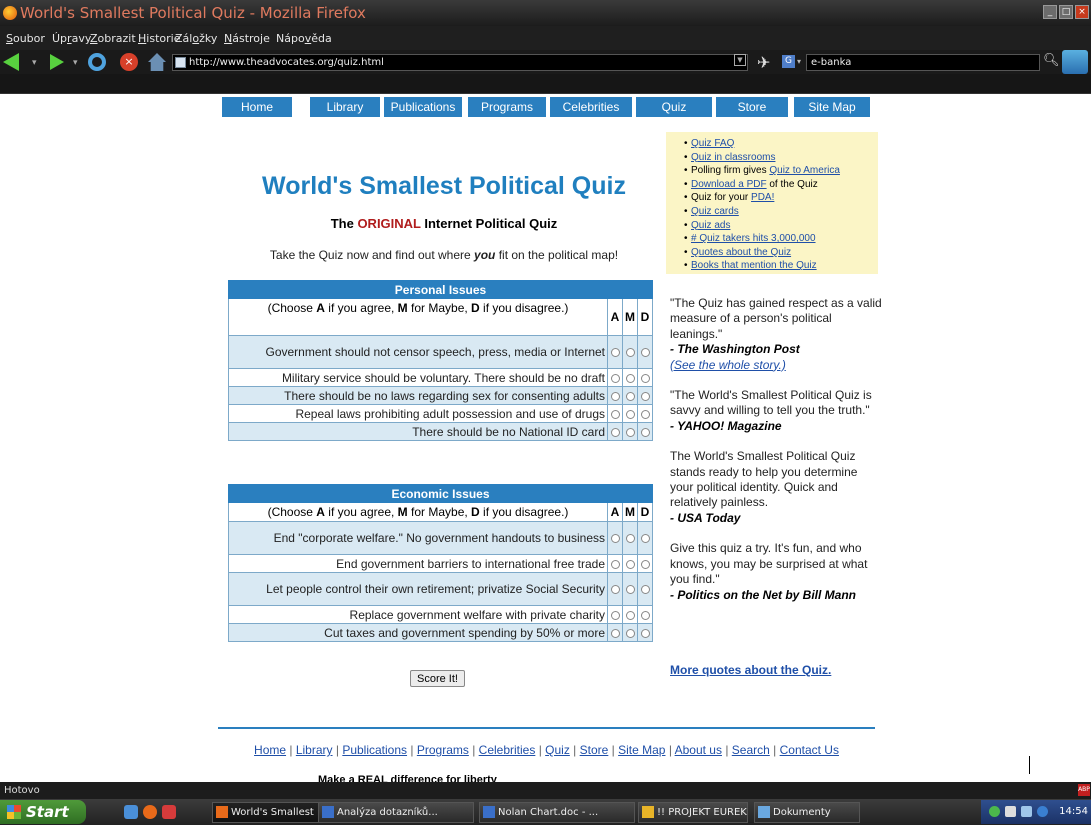 This screenshot has width=1091, height=825. Describe the element at coordinates (641, 750) in the screenshot. I see `footer-link-site-map: Site Map` at that location.